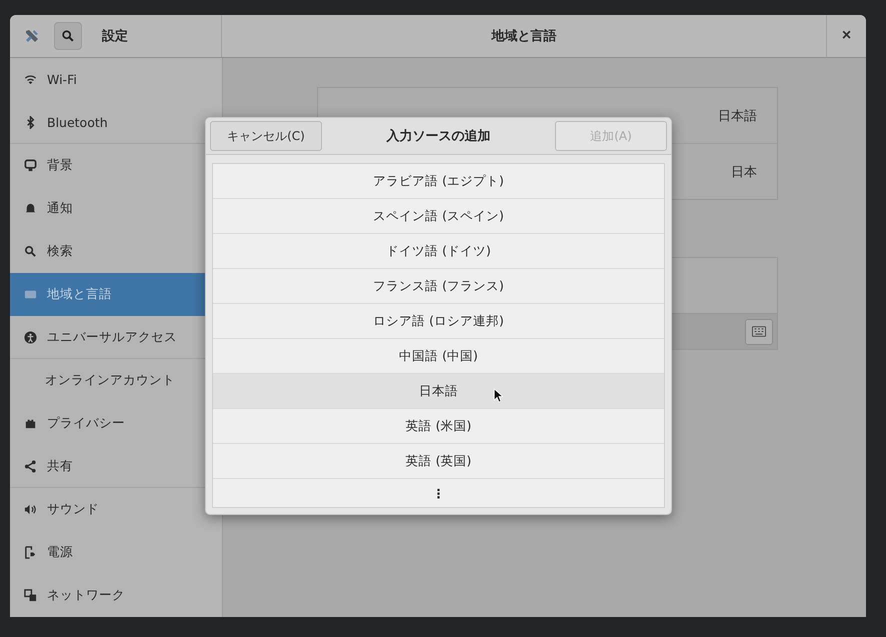 The image size is (886, 637). Describe the element at coordinates (115, 36) in the screenshot. I see `app-title: 設定` at that location.